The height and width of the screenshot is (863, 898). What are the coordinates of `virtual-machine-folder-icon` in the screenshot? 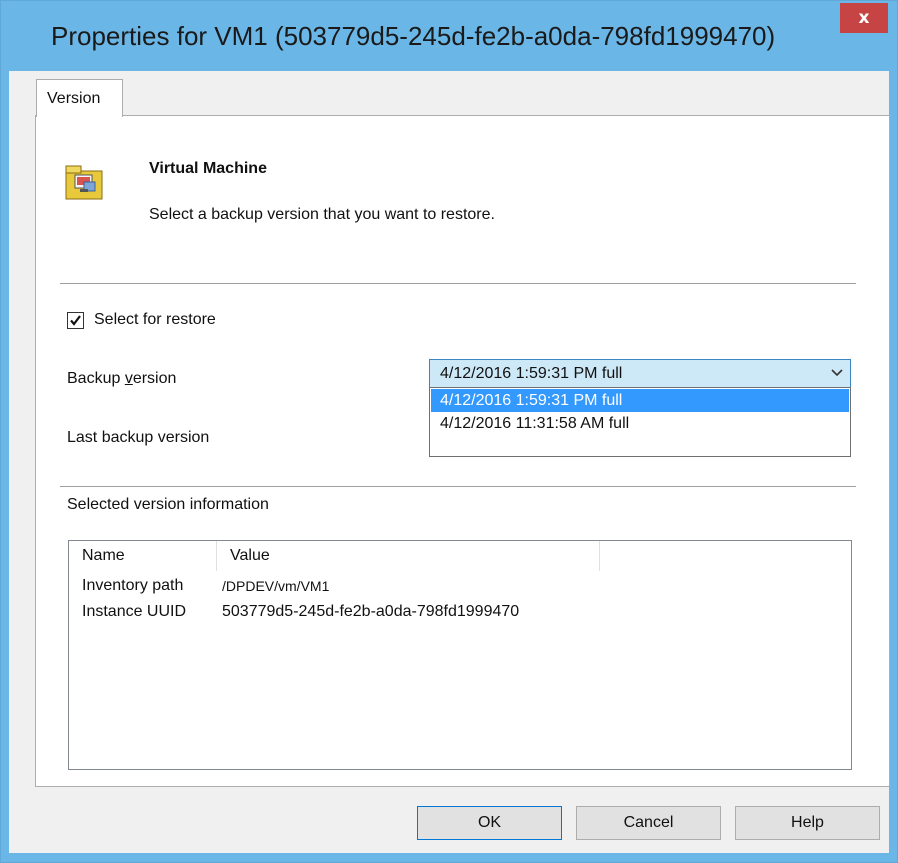 It's located at (84, 182).